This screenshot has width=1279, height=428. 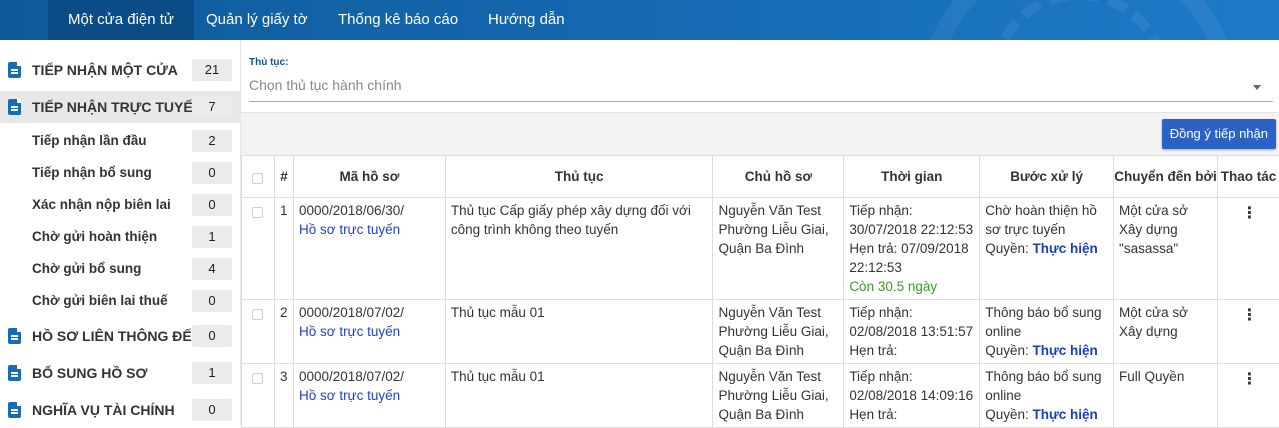 What do you see at coordinates (121, 20) in the screenshot?
I see `nav-mot-cua-dien-tu: Một cửa điện tử` at bounding box center [121, 20].